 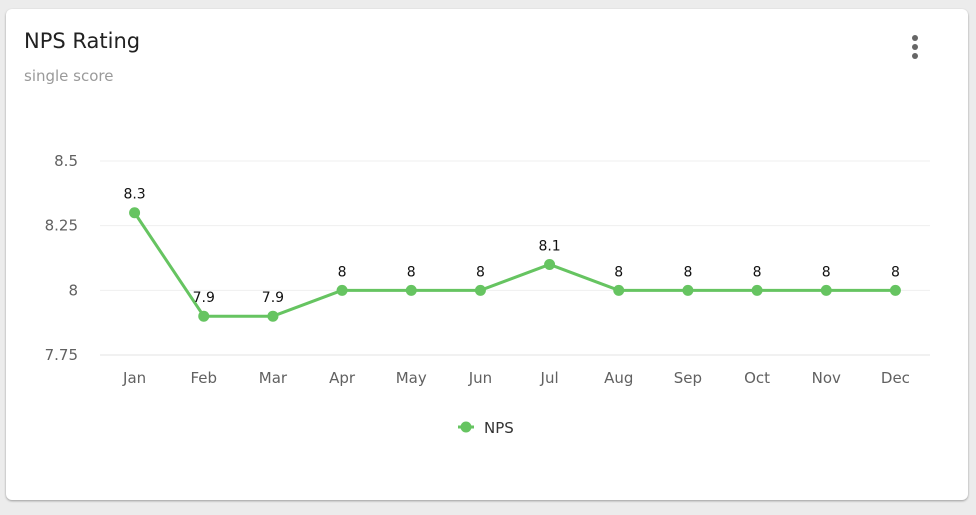 I want to click on x-tick-label: Mar, so click(x=273, y=378).